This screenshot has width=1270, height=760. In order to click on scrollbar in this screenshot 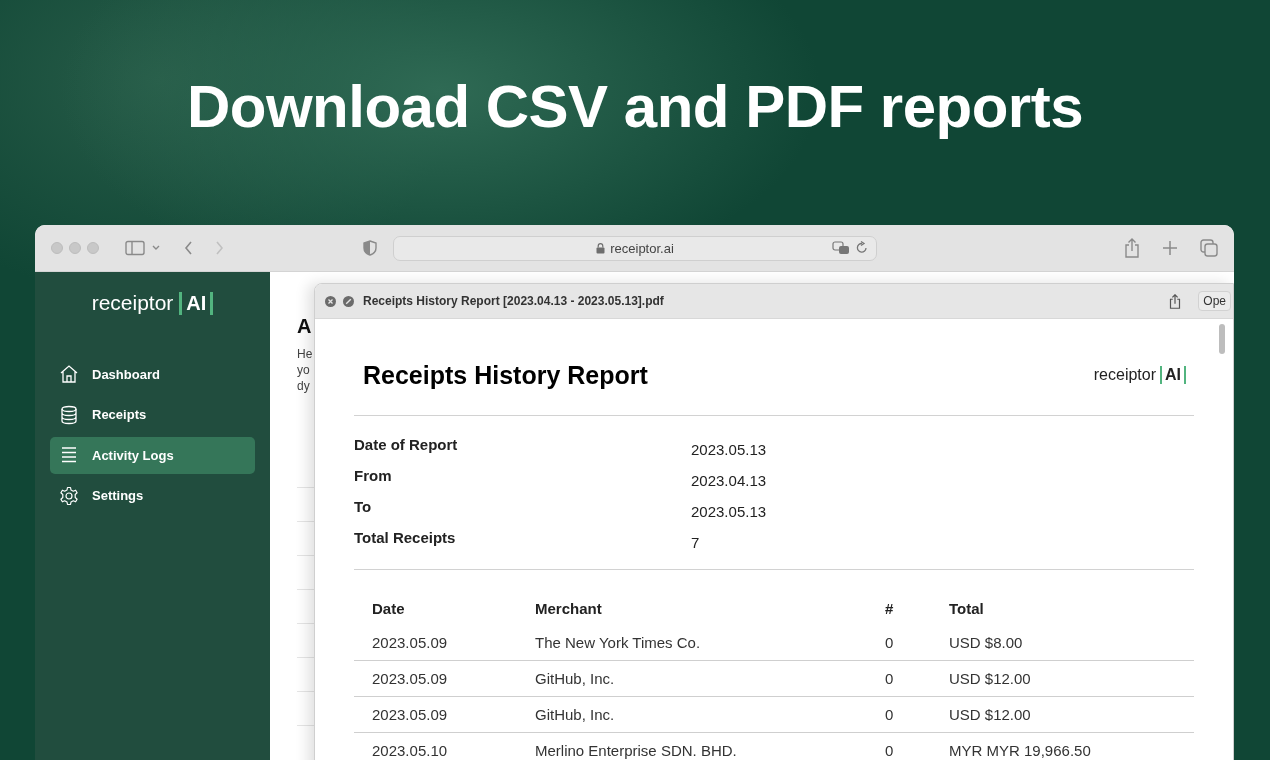, I will do `click(1222, 339)`.